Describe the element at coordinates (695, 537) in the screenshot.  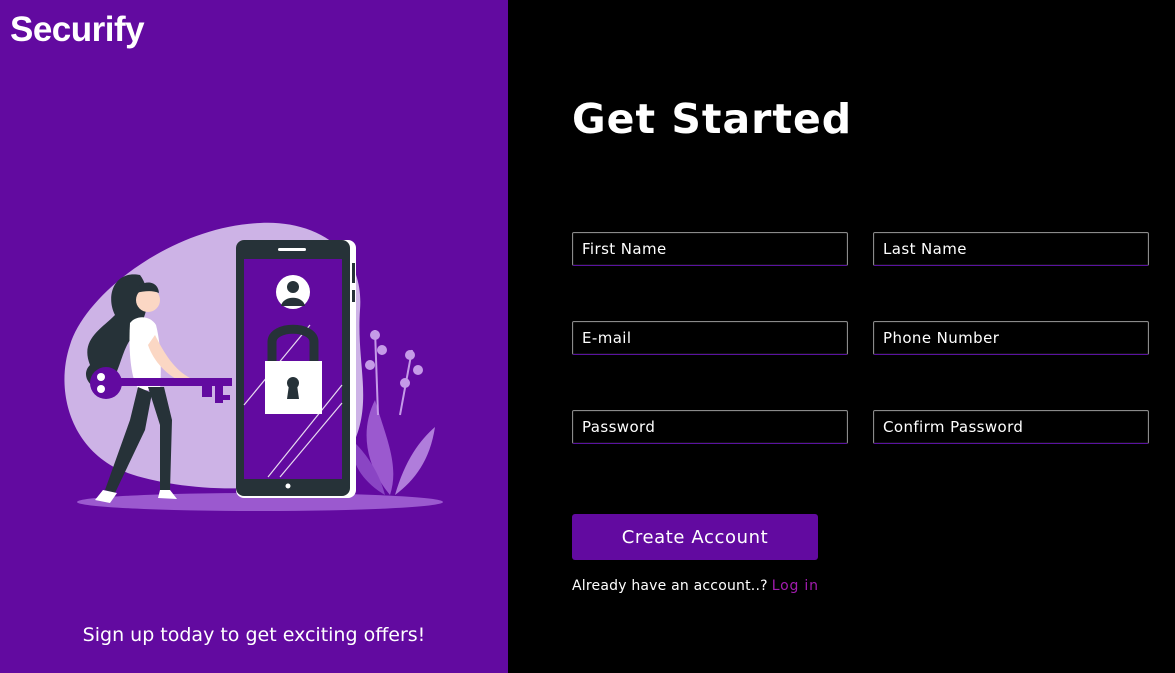
I see `create-account-button: Create Account` at that location.